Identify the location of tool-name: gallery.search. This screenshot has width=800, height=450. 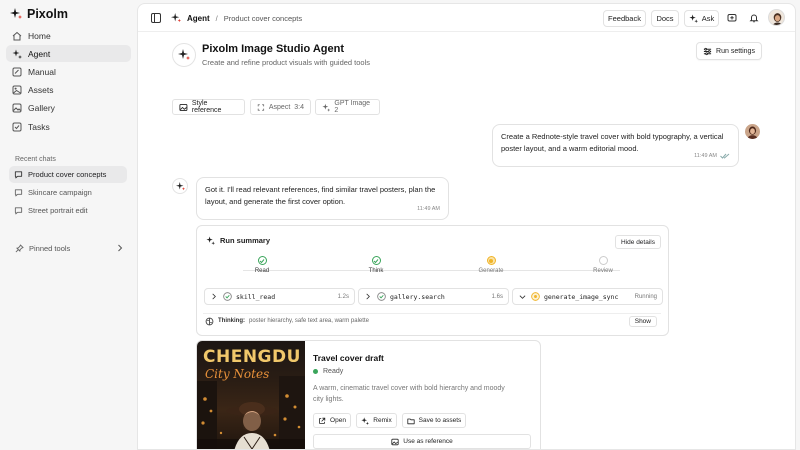
(417, 296).